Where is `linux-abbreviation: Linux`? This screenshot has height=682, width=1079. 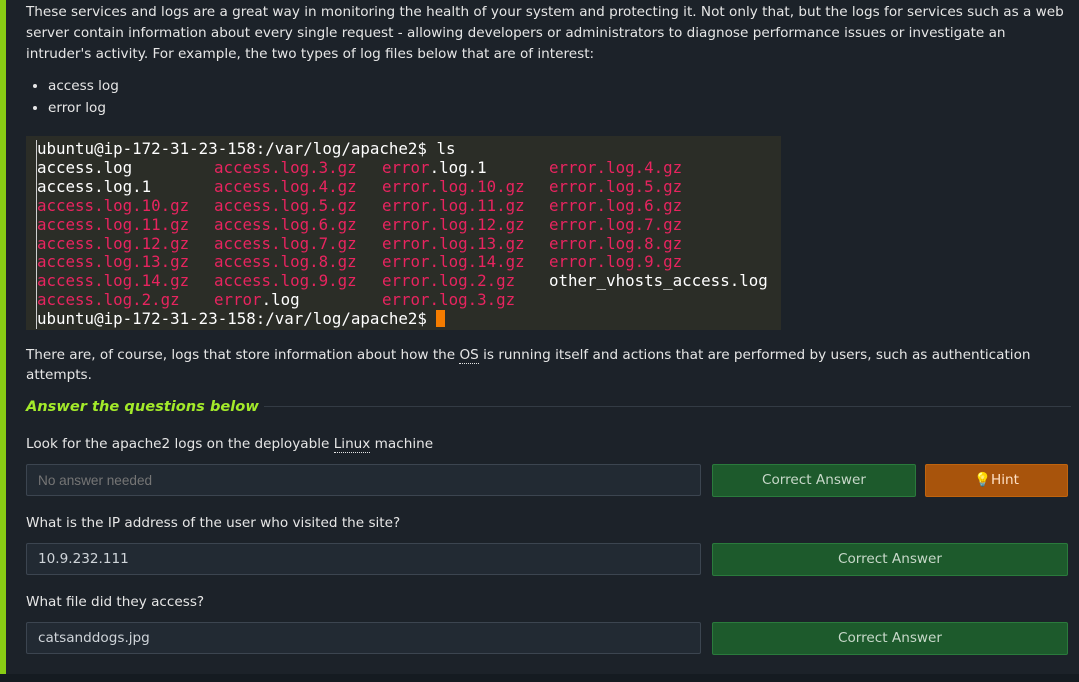 linux-abbreviation: Linux is located at coordinates (352, 444).